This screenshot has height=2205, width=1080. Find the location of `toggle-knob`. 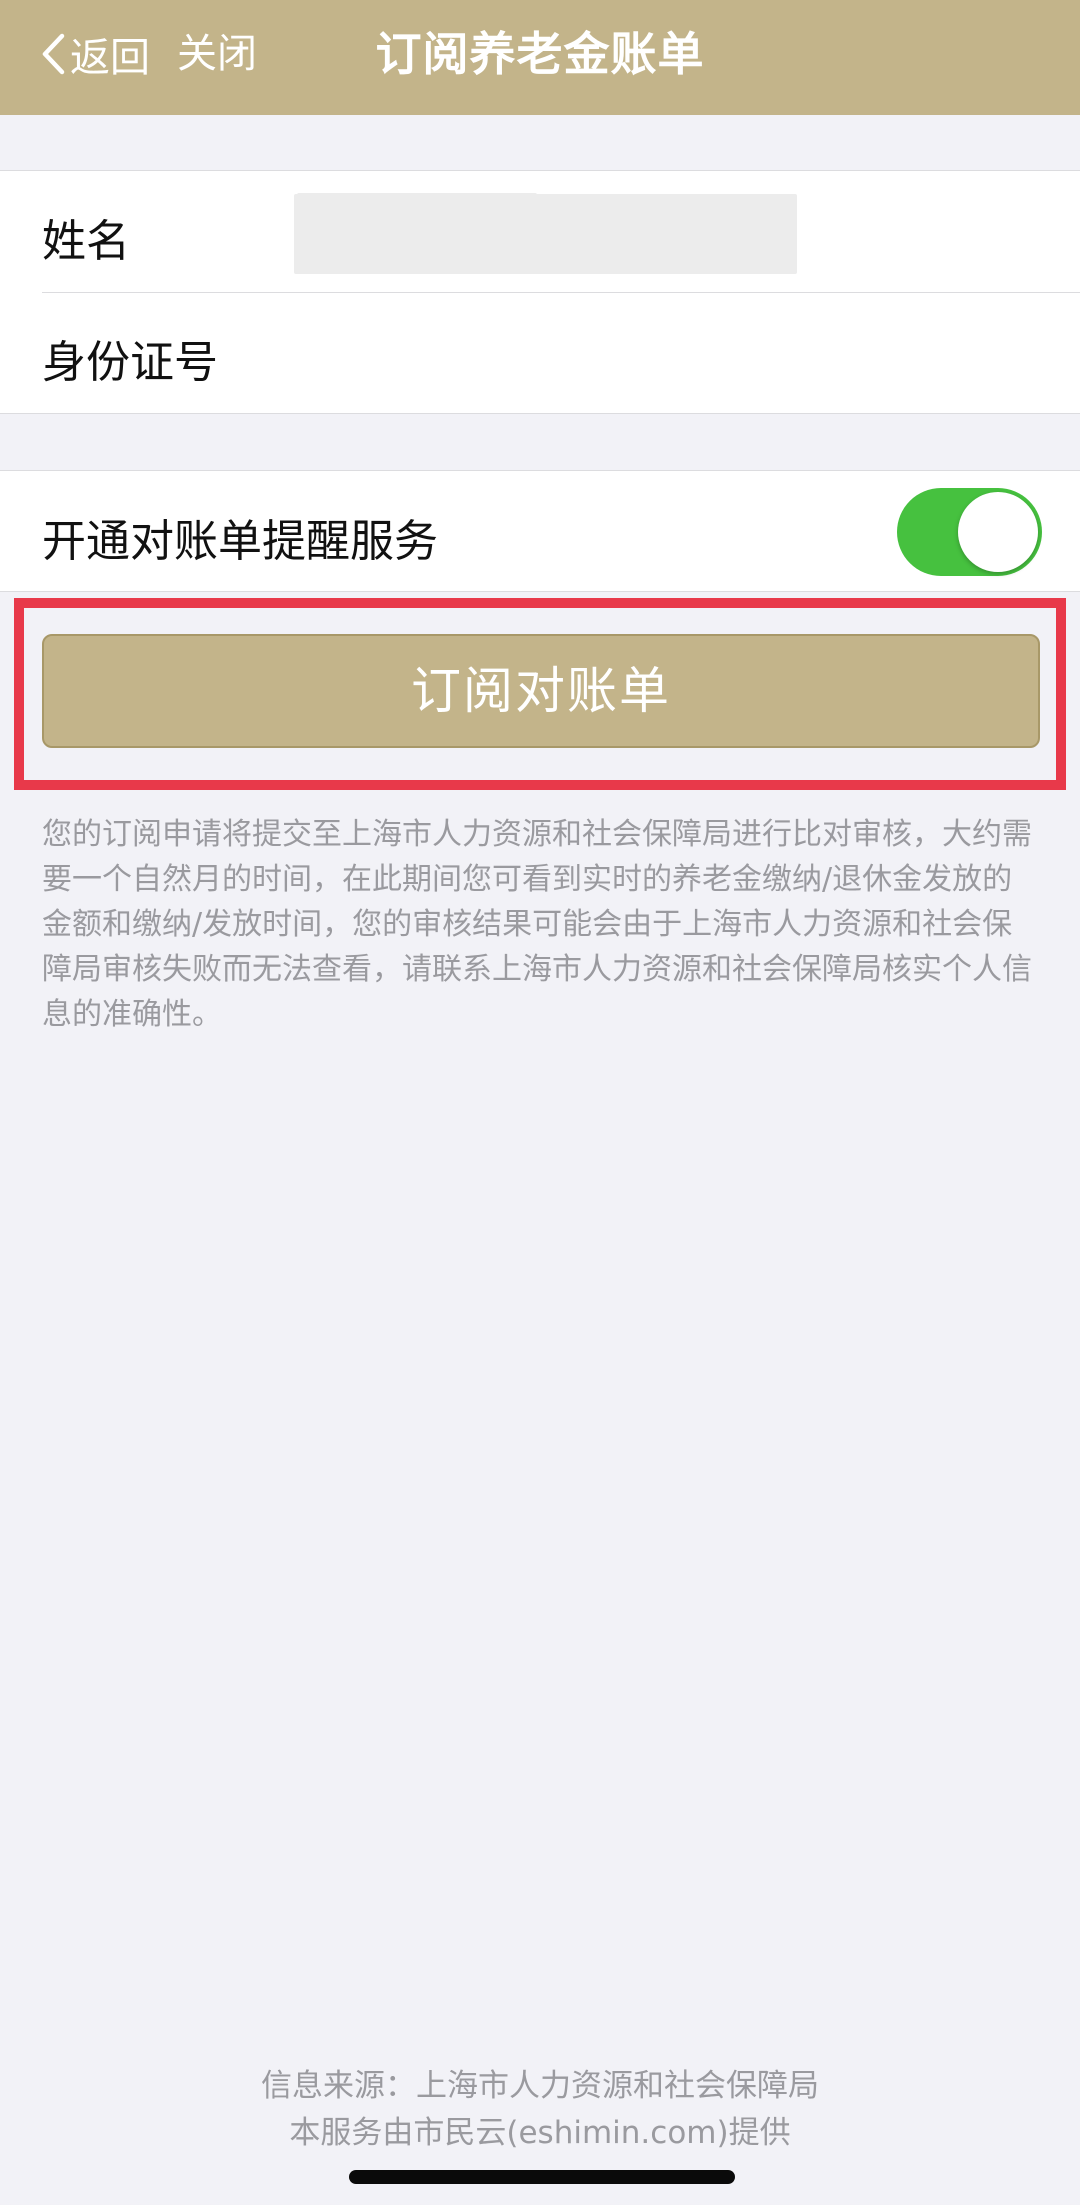

toggle-knob is located at coordinates (998, 532).